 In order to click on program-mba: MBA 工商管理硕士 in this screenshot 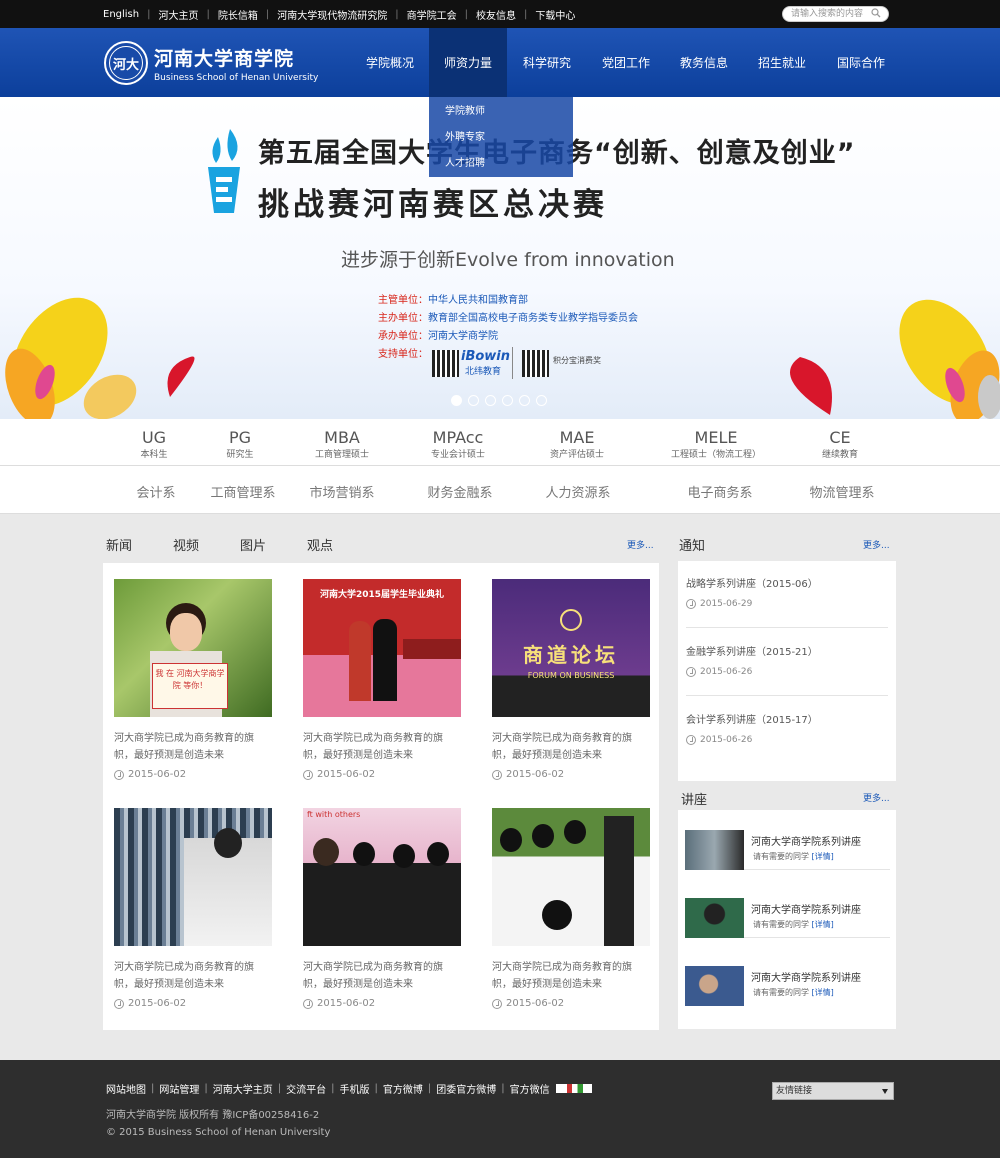, I will do `click(342, 445)`.